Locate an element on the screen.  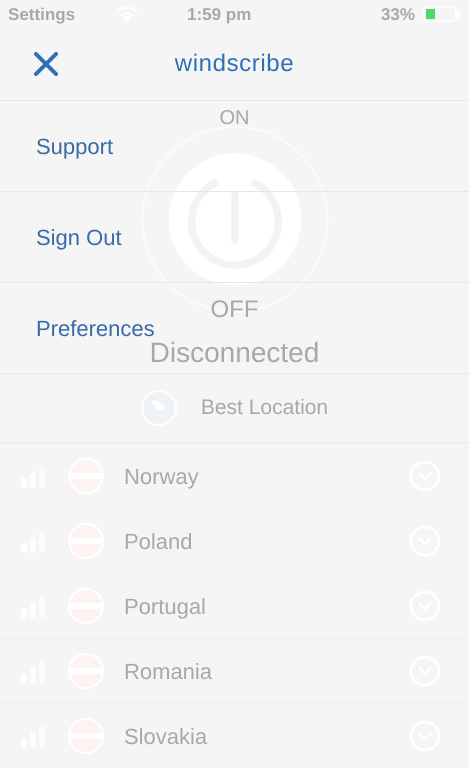
close-icon is located at coordinates (46, 64).